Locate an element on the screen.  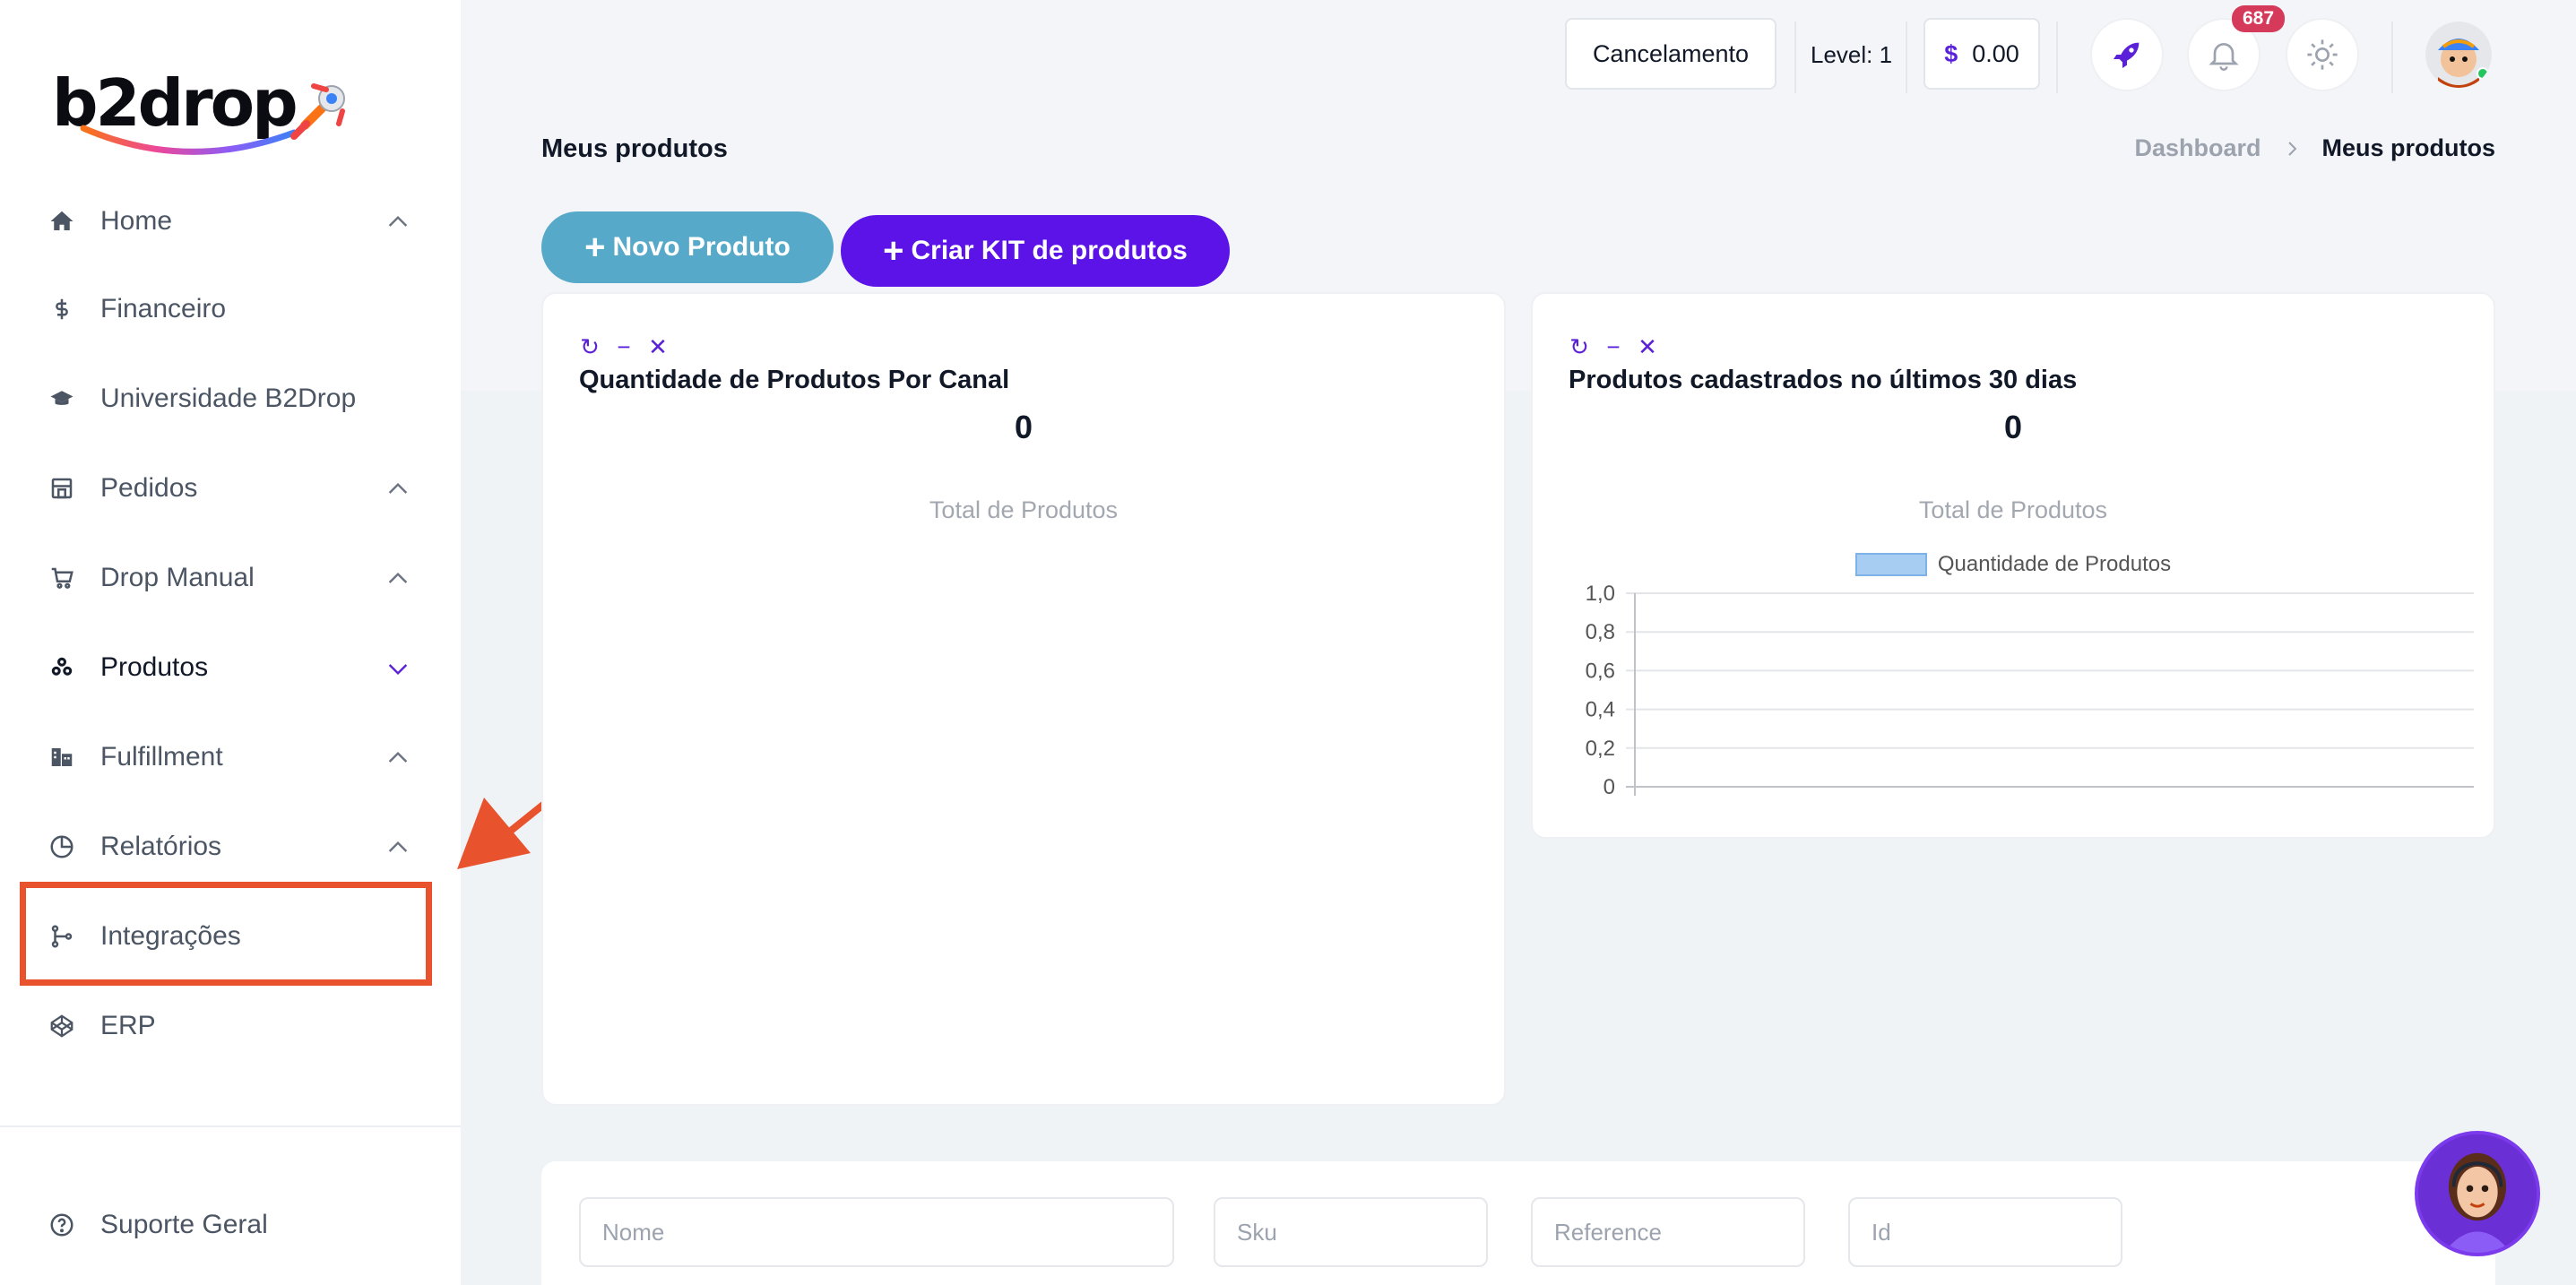
sidebar-item-label: ERP is located at coordinates (128, 1025).